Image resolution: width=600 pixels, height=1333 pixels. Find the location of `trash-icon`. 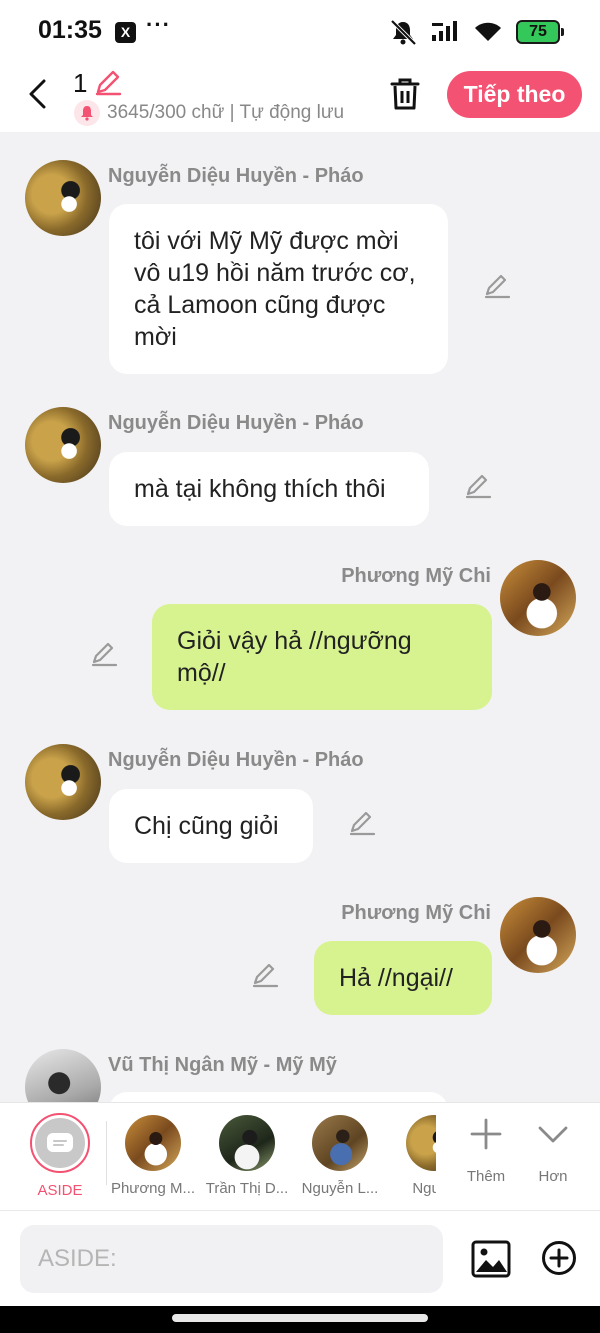

trash-icon is located at coordinates (405, 94).